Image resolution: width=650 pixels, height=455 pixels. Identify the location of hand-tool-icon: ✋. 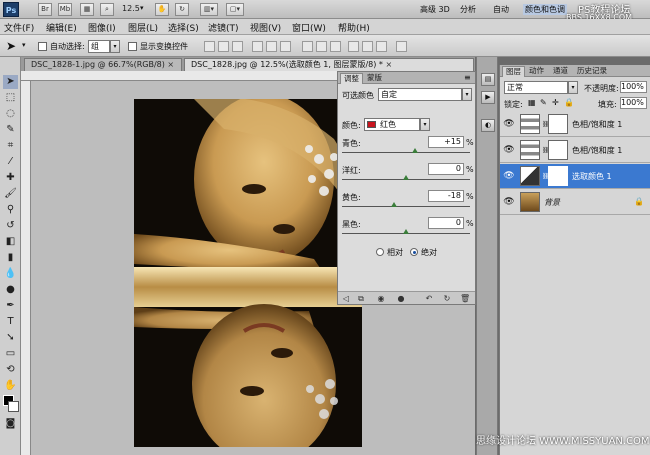
(10, 386).